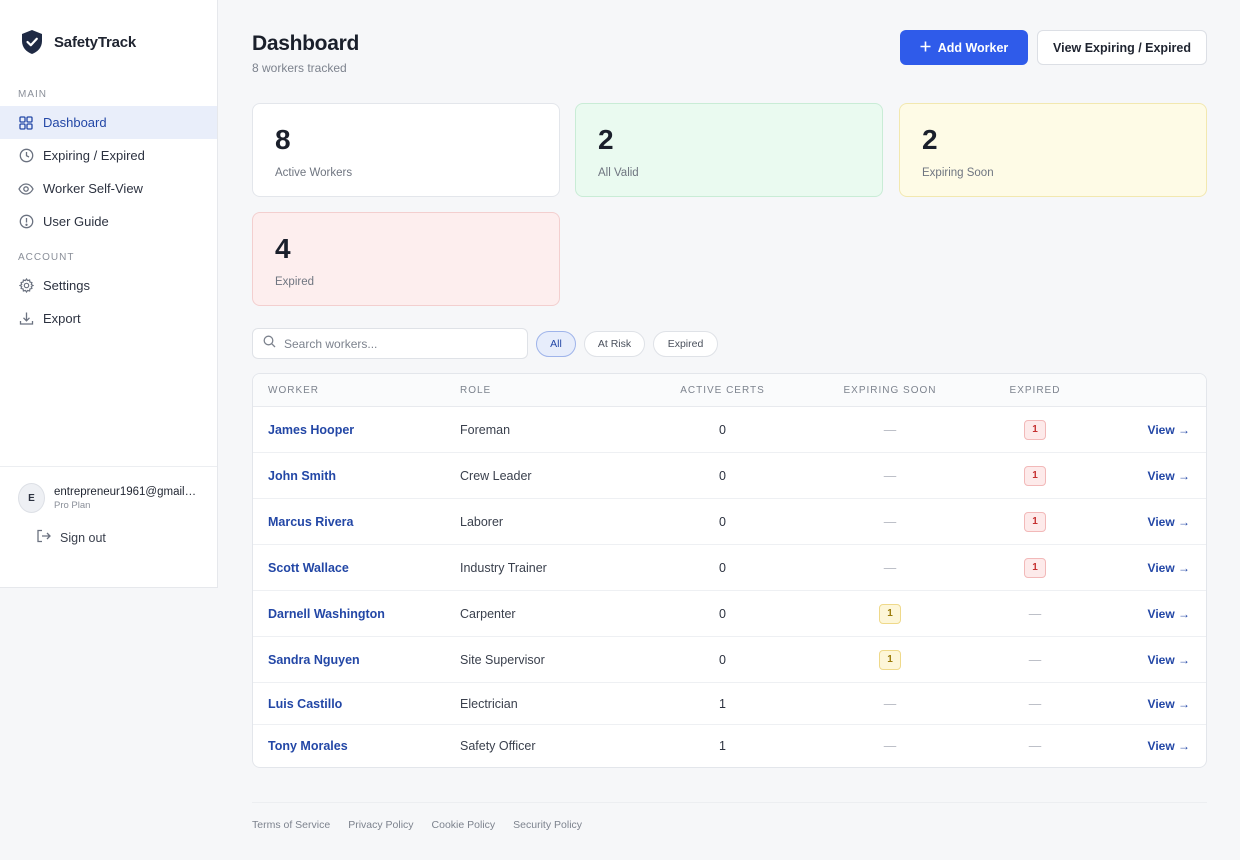 This screenshot has height=860, width=1240. Describe the element at coordinates (729, 522) in the screenshot. I see `table-row: Marcus Rivera Laborer 0 — 1 View →` at that location.